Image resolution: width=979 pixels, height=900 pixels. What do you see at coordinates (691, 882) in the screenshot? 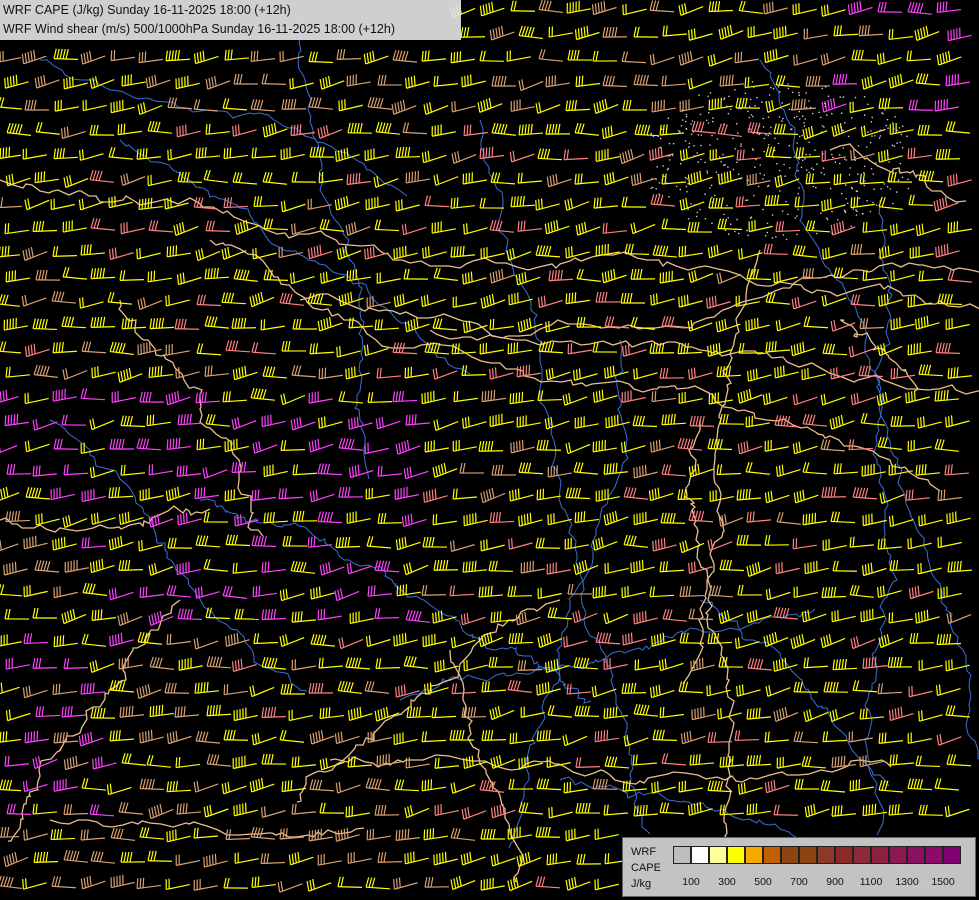
I see `legend-tick: 100` at bounding box center [691, 882].